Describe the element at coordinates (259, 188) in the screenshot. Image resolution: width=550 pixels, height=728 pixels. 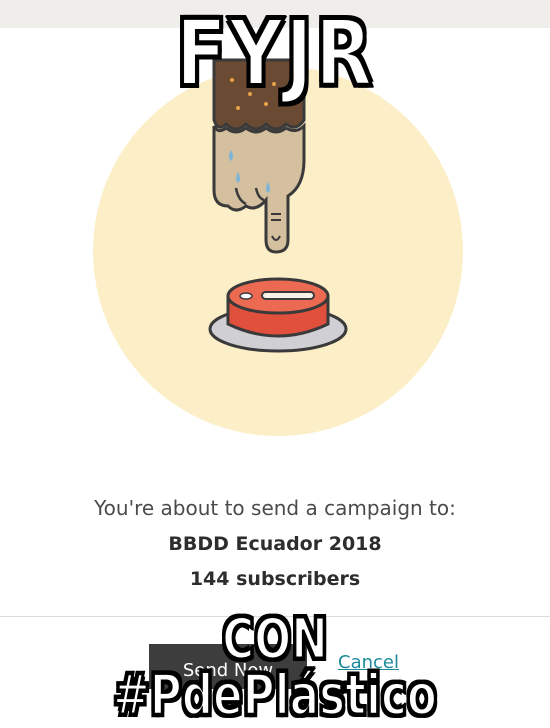
I see `hand-pointing-icon` at that location.